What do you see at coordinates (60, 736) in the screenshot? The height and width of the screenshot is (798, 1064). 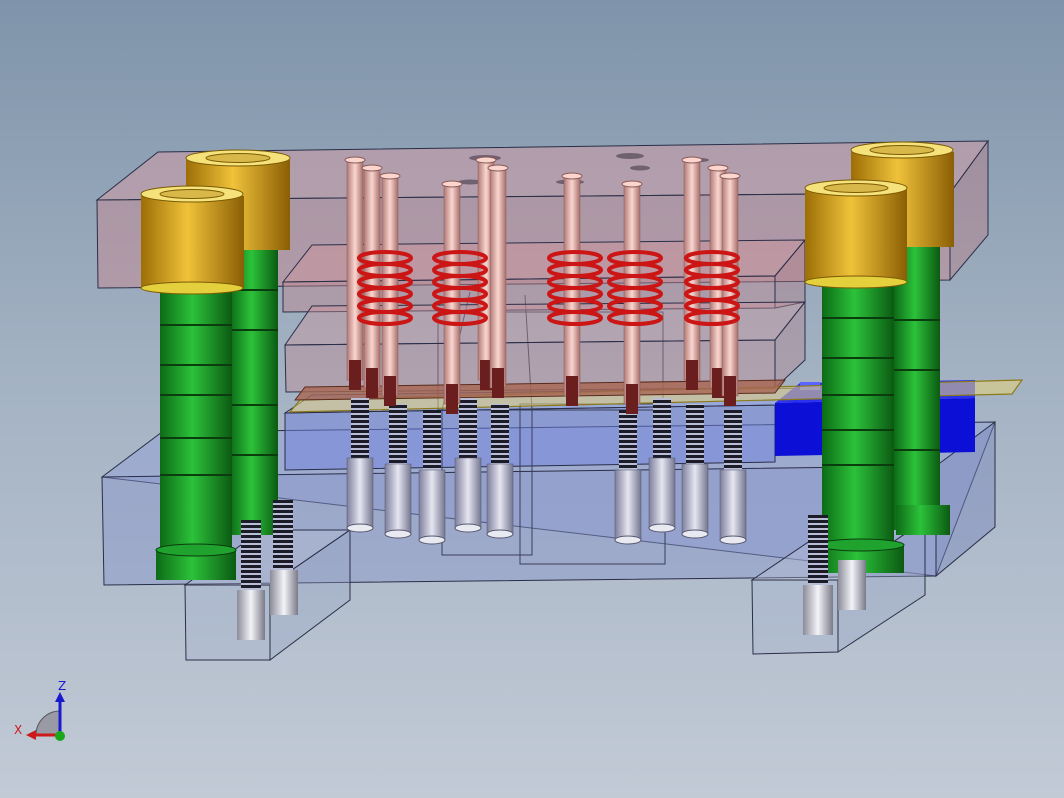 I see `y-axis-dot-icon` at bounding box center [60, 736].